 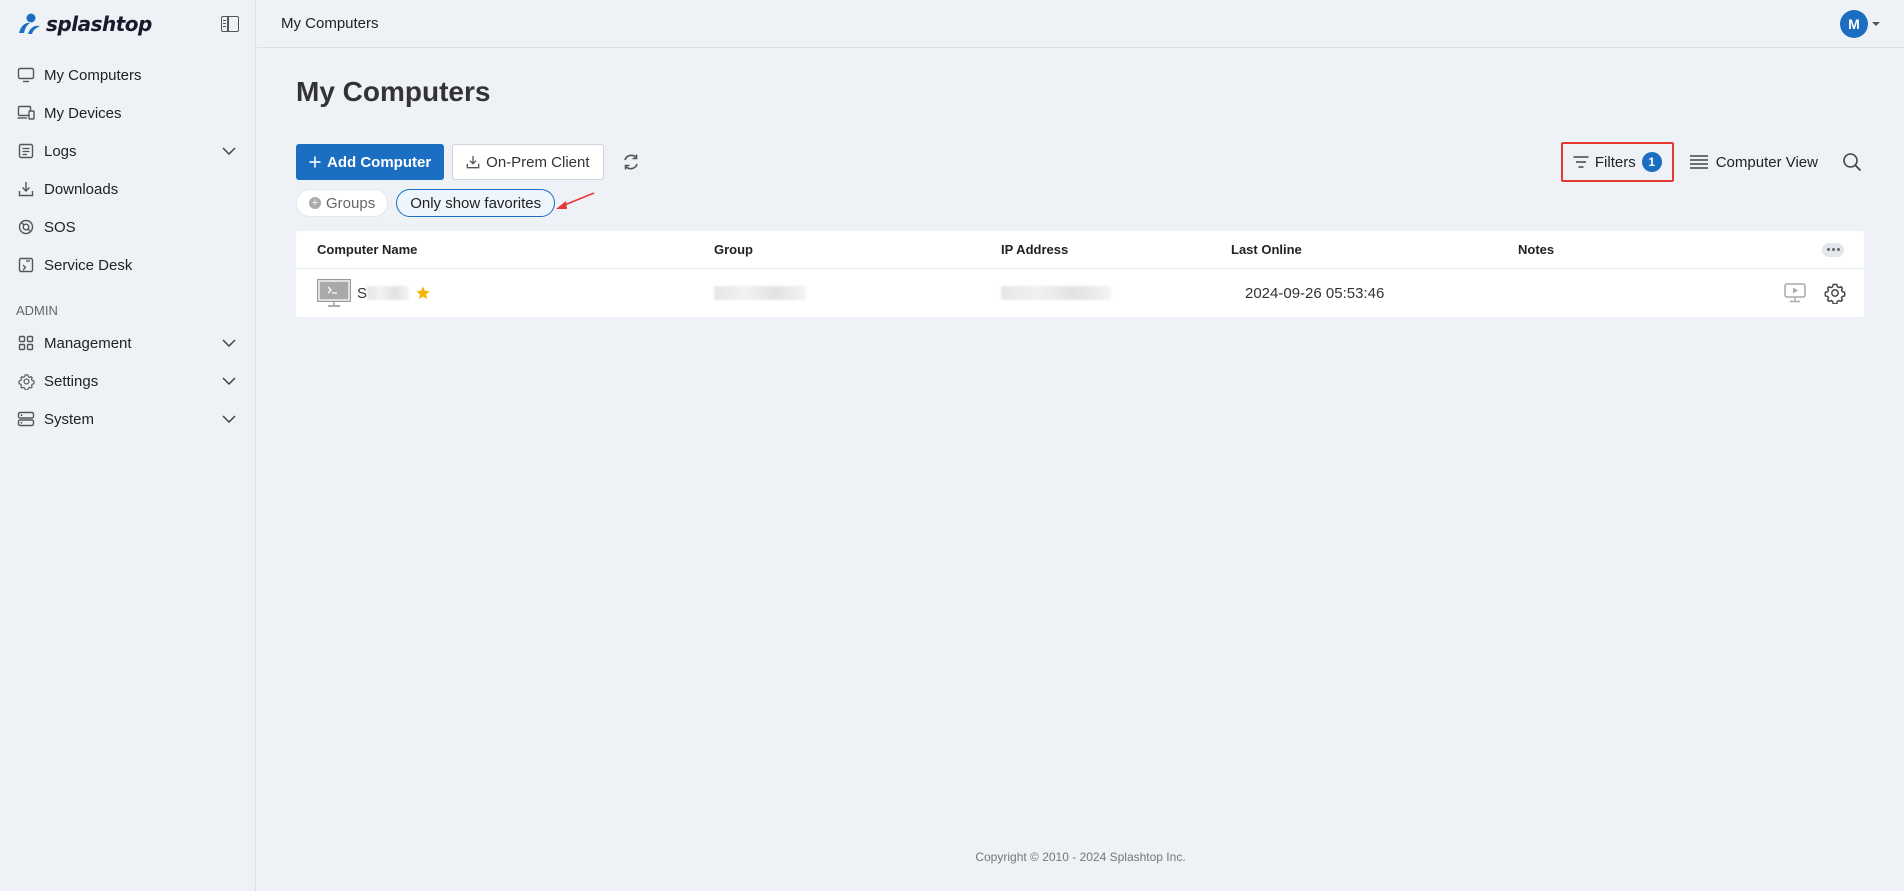 What do you see at coordinates (1766, 162) in the screenshot?
I see `computer-view-label: Computer View` at bounding box center [1766, 162].